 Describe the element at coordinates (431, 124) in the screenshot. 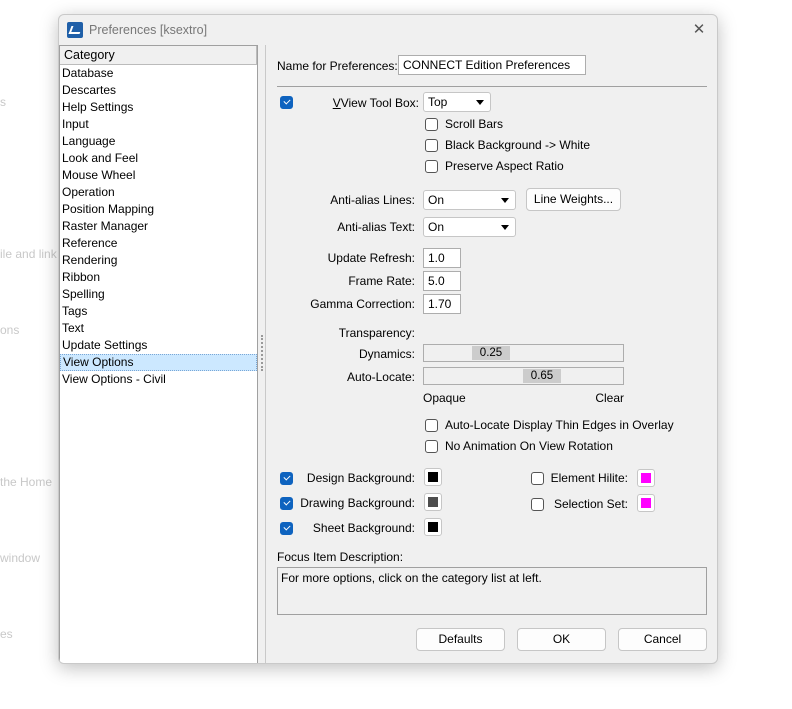

I see `scroll-bars-checkbox` at that location.